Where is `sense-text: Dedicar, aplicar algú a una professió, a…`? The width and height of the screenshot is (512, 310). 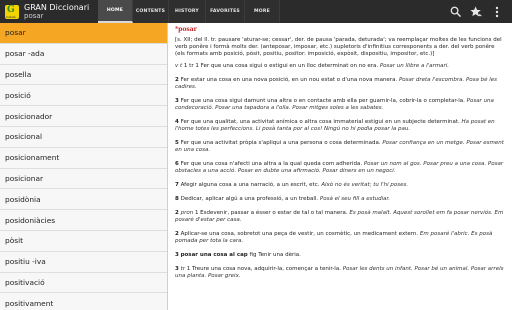
sense-text: Dedicar, aplicar algú a una professió, a… is located at coordinates (249, 199).